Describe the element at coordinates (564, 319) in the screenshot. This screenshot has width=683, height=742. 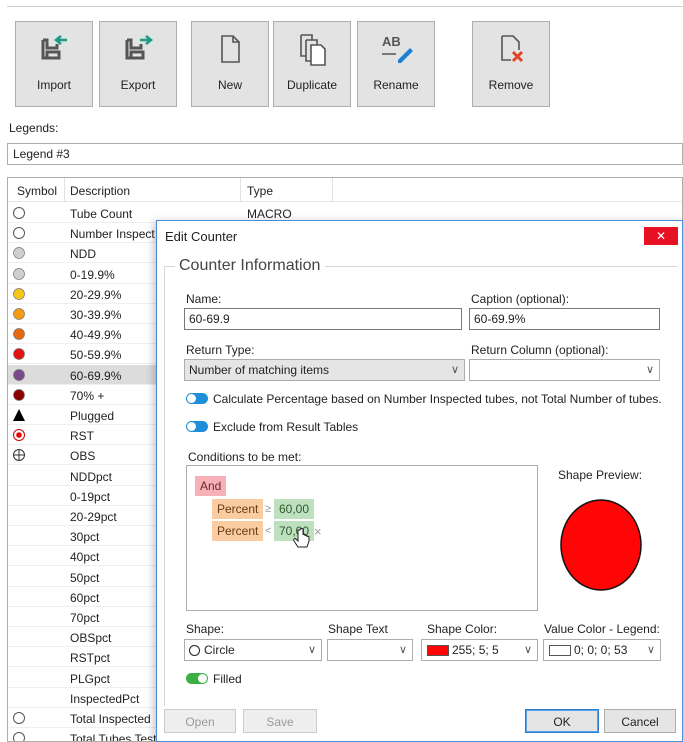
I see `caption-input: 60-69.9%` at that location.